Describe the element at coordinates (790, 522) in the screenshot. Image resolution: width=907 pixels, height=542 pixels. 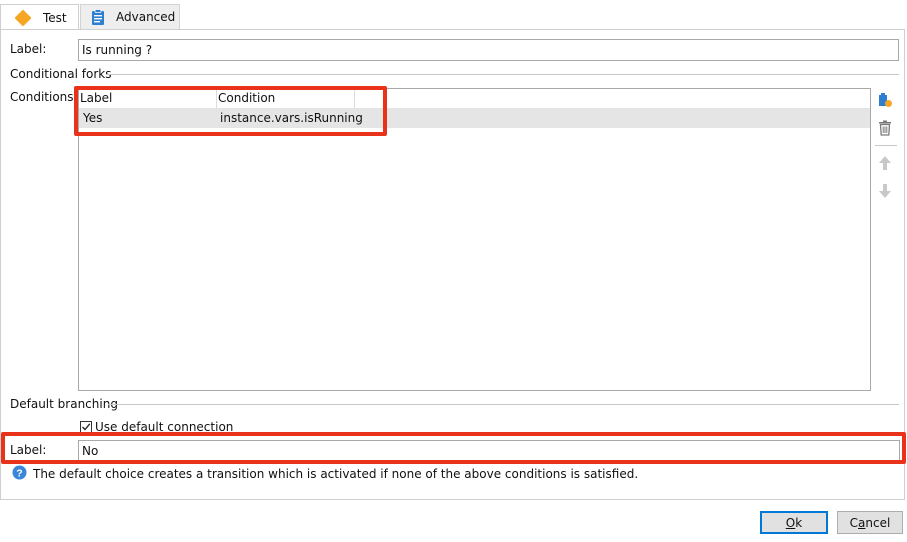
I see `ok-label-mnemonic: O` at that location.